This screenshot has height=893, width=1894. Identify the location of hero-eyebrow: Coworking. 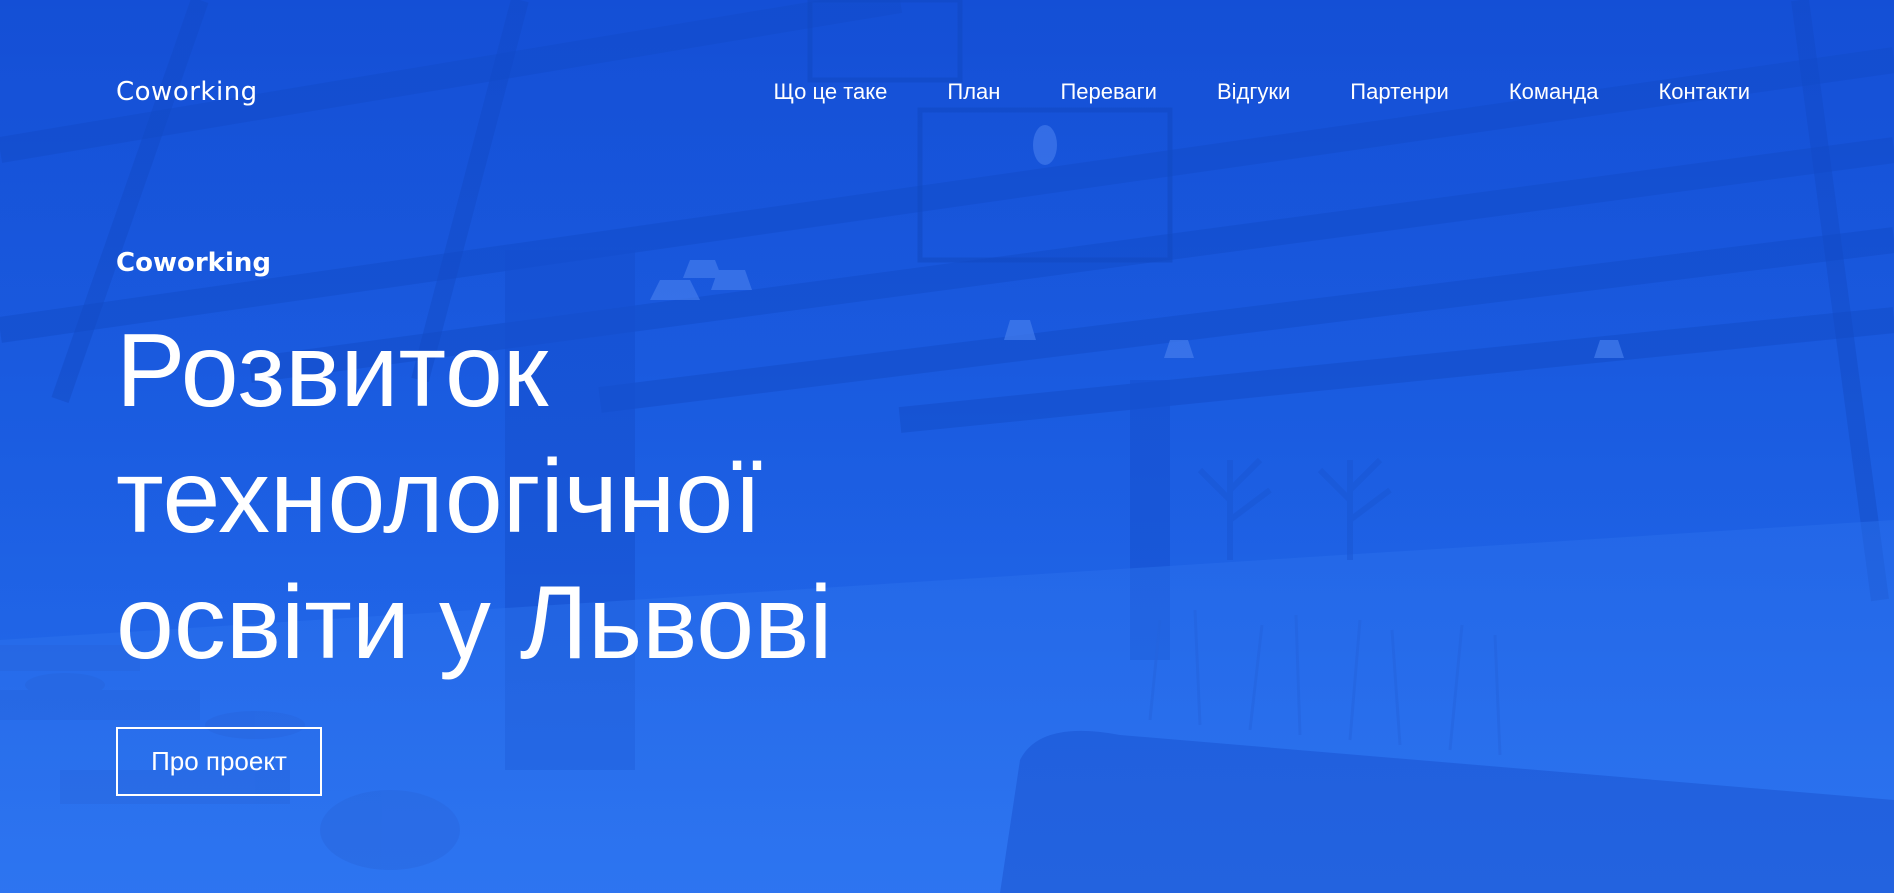
(193, 263).